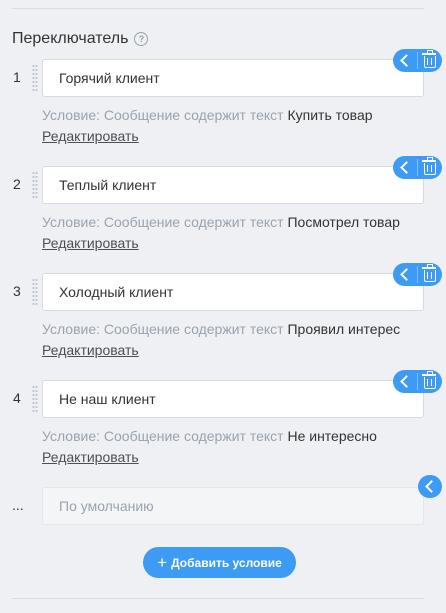 The height and width of the screenshot is (613, 446). Describe the element at coordinates (17, 184) in the screenshot. I see `condition-number: 2` at that location.